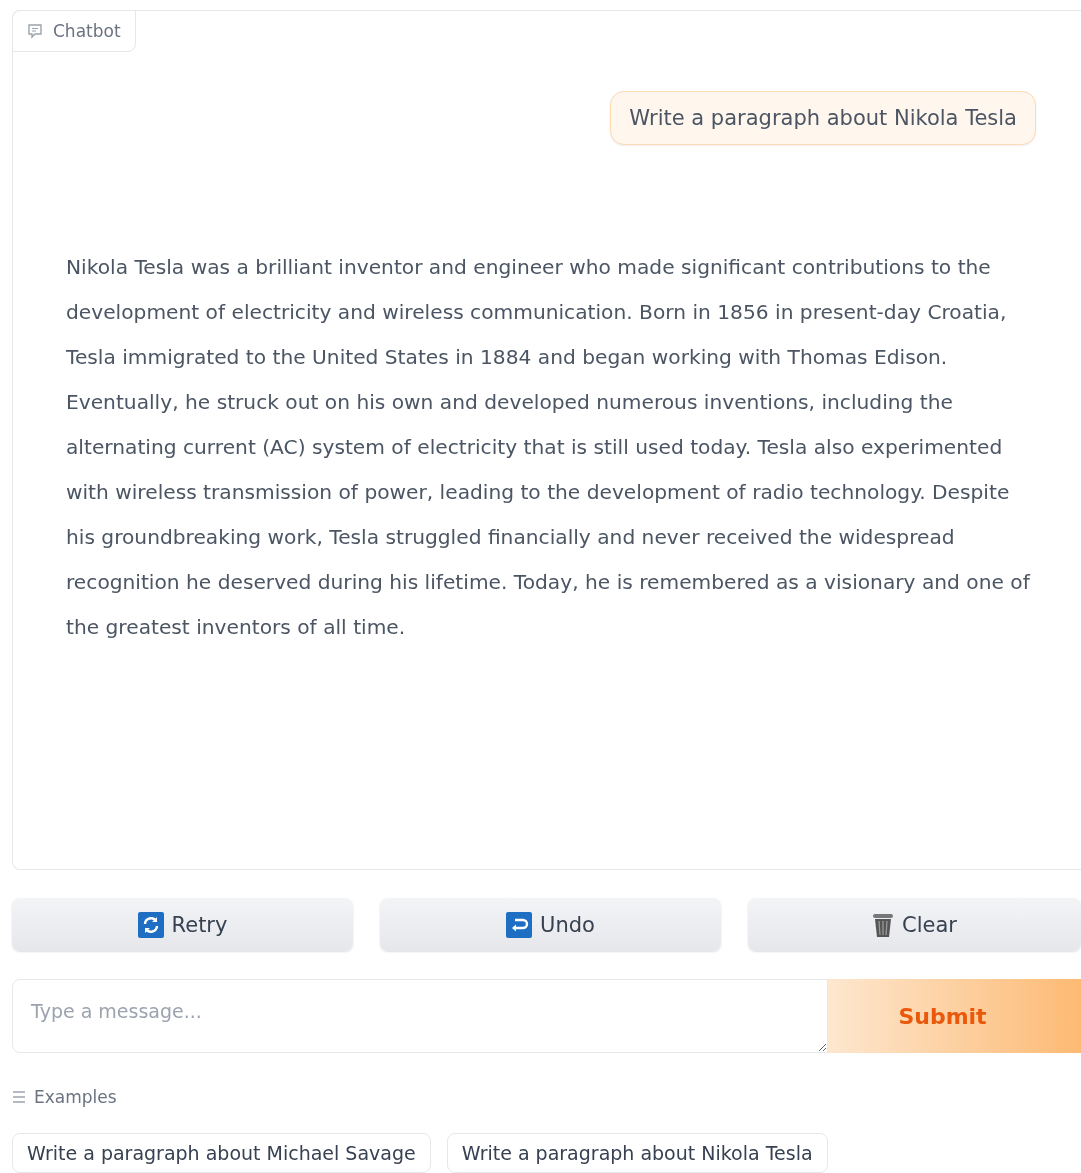  I want to click on chat-icon, so click(35, 31).